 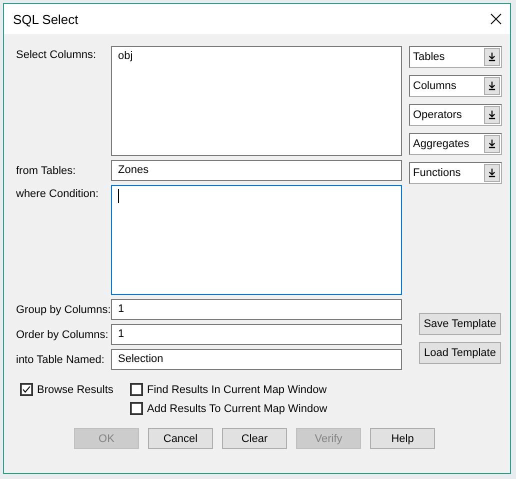 I want to click on field-label: where Condition:, so click(x=58, y=193).